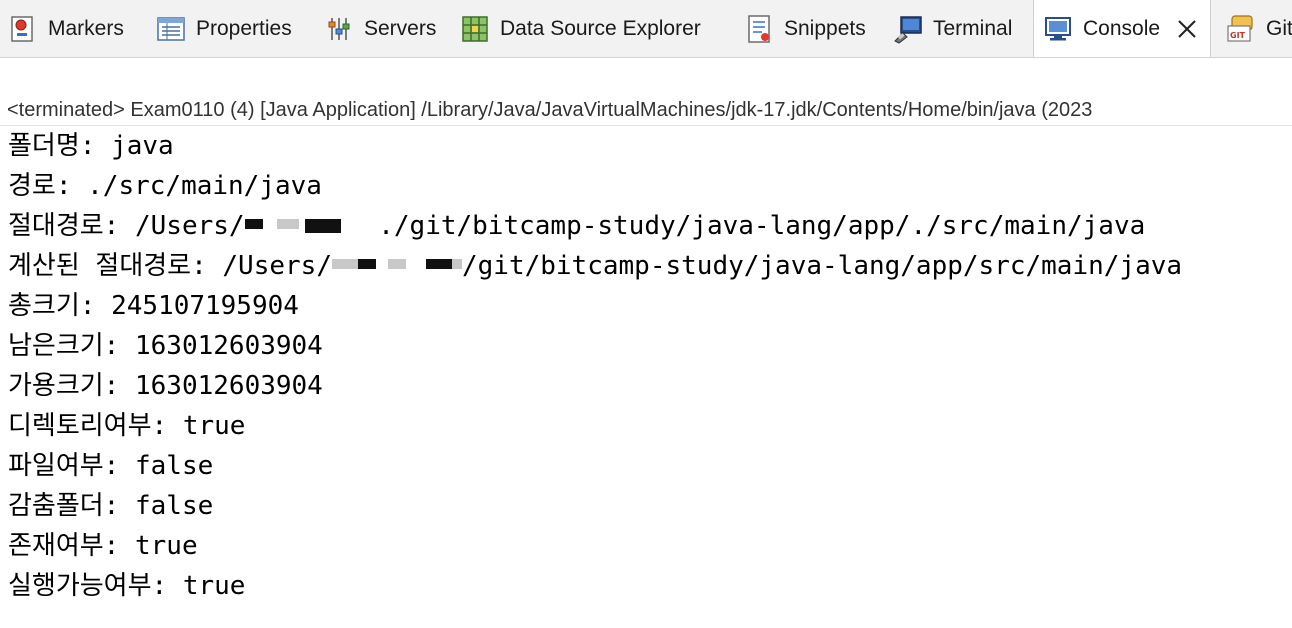  I want to click on tab-label: Markers, so click(86, 28).